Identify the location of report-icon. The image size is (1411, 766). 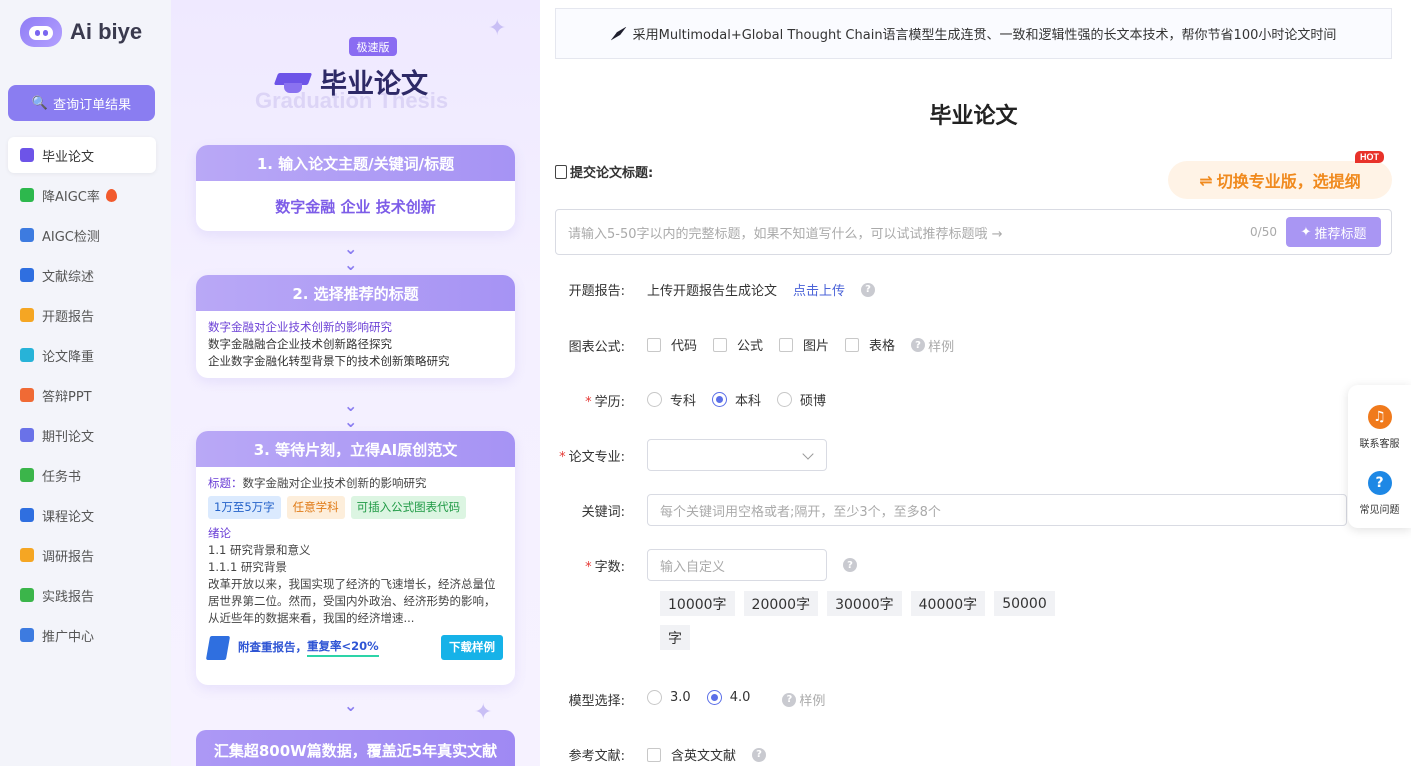
(27, 315).